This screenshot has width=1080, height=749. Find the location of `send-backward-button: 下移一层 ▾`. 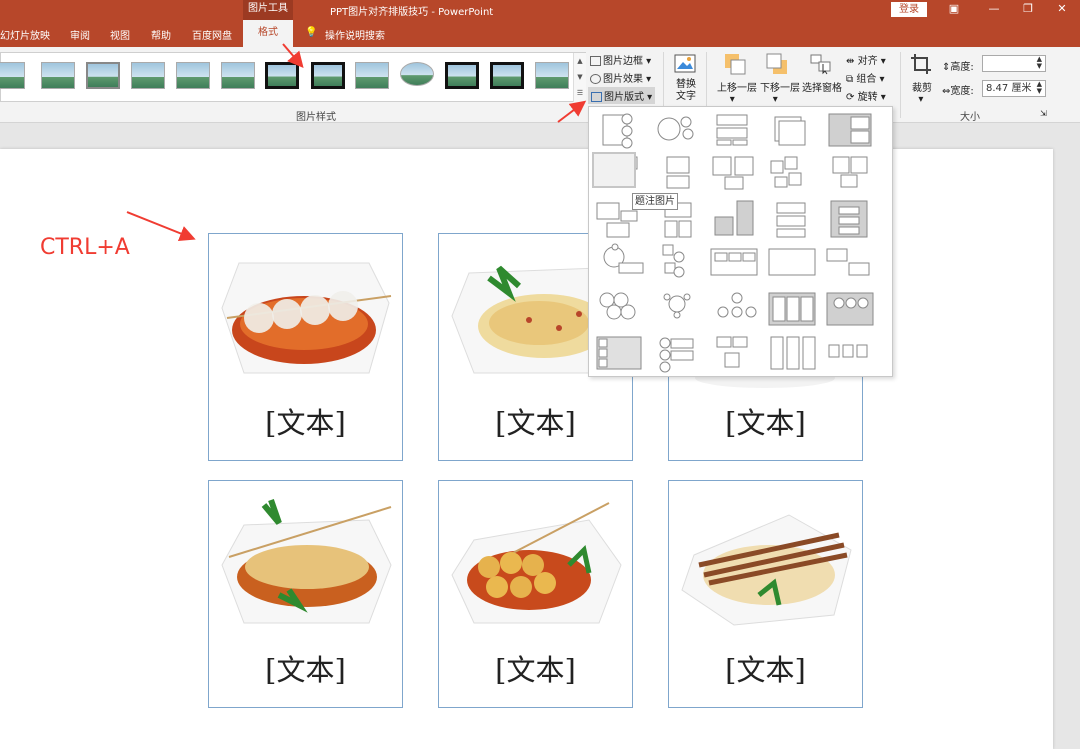

send-backward-button: 下移一层 ▾ is located at coordinates (780, 92).